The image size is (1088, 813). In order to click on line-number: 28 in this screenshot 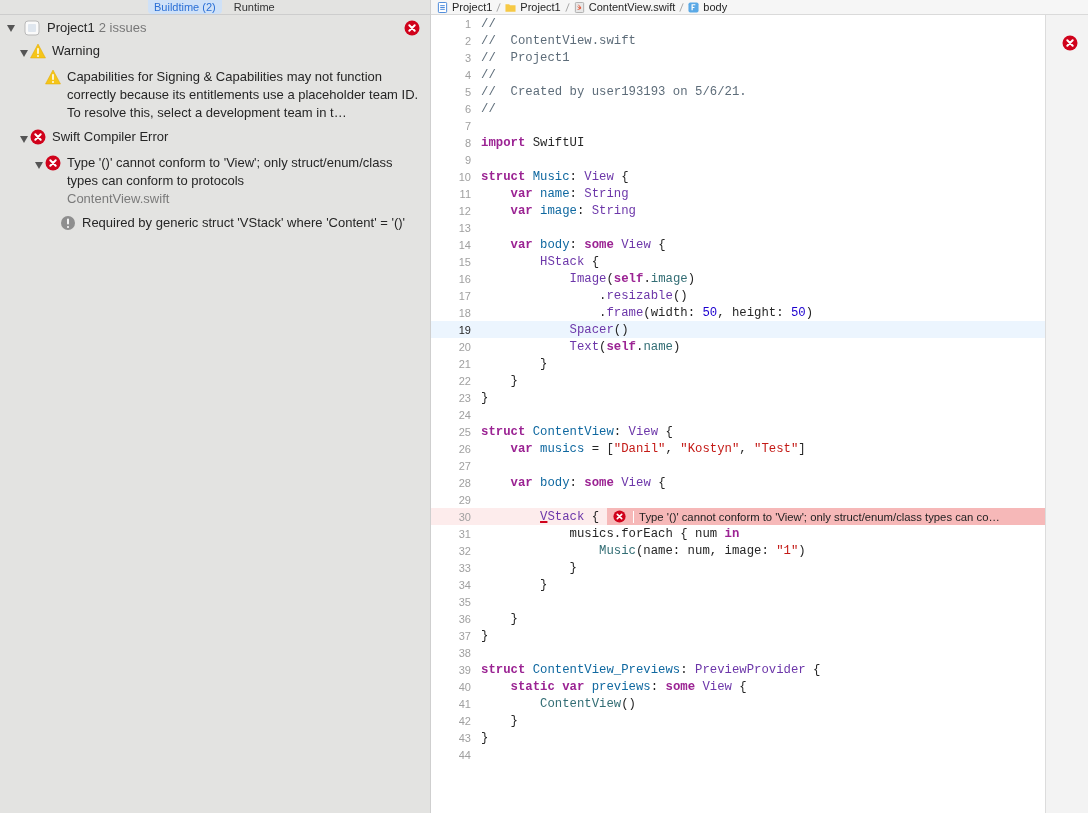, I will do `click(464, 482)`.